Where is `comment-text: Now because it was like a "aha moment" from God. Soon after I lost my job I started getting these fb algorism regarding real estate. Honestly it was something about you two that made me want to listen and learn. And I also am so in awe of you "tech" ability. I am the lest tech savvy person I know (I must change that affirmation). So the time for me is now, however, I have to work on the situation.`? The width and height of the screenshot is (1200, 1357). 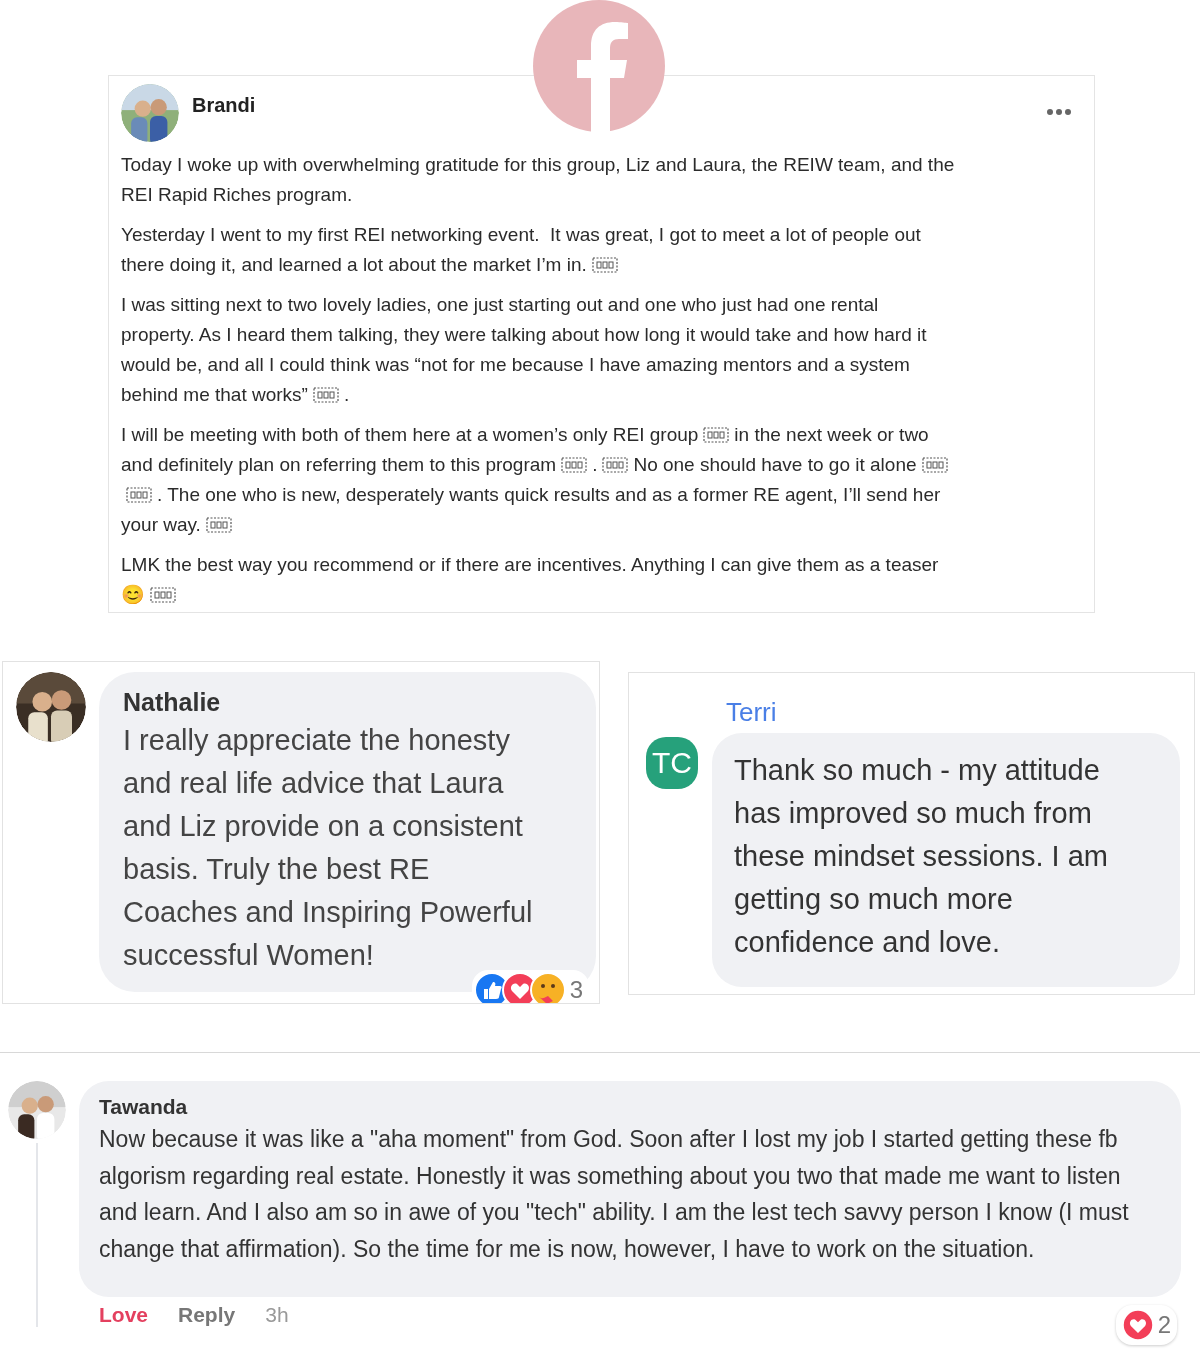
comment-text: Now because it was like a "aha moment" from God. Soon after I lost my job I started getting these fb algorism regarding real estate. Honestly it was something about you two that made me want to listen and learn. And I also am so in awe of you "tech" ability. I am the lest tech savvy person I know (I must change that affirmation). So the time for me is now, however, I have to work on the situation. is located at coordinates (614, 1194).